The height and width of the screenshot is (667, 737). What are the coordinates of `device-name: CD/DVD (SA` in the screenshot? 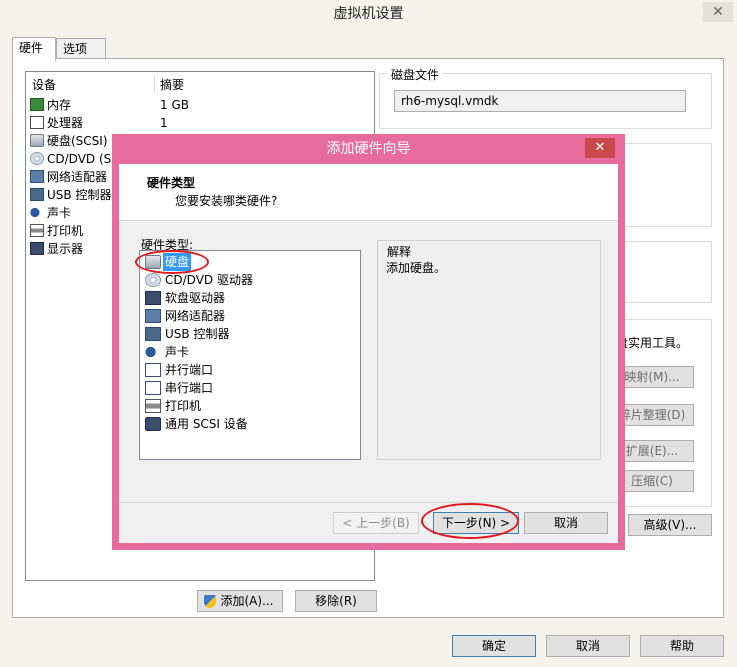 It's located at (83, 159).